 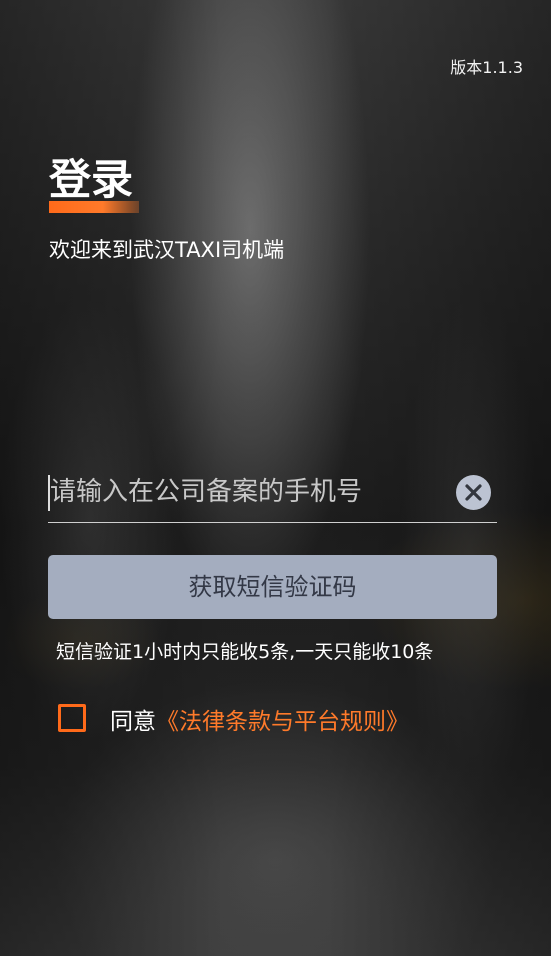 I want to click on page-title: 登录, so click(x=91, y=179).